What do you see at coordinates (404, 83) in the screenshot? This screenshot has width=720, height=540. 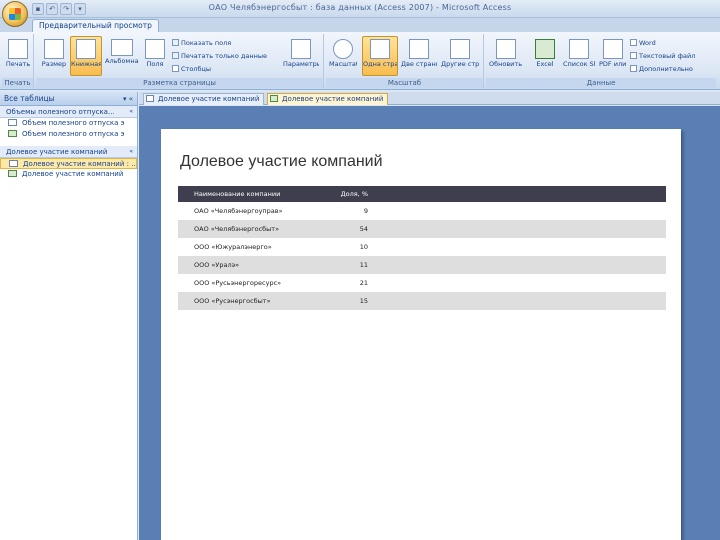 I see `zoom-group-label: Масштаб` at bounding box center [404, 83].